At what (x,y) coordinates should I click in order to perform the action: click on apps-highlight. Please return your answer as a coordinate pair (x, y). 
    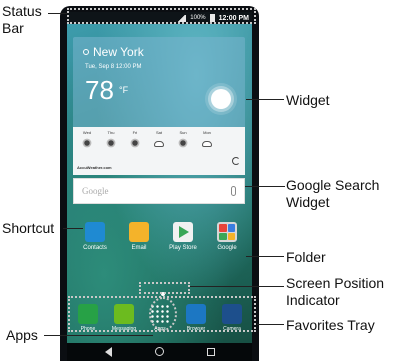
    Looking at the image, I should click on (163, 314).